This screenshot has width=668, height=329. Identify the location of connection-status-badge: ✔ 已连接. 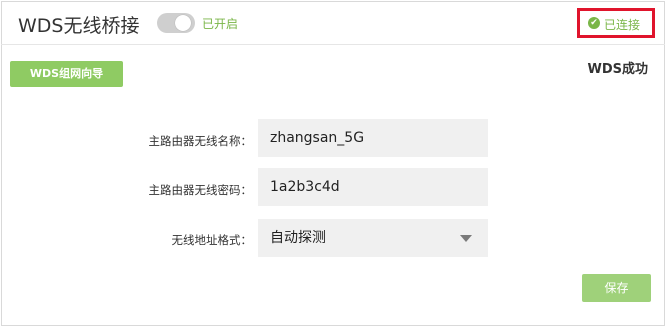
(616, 23).